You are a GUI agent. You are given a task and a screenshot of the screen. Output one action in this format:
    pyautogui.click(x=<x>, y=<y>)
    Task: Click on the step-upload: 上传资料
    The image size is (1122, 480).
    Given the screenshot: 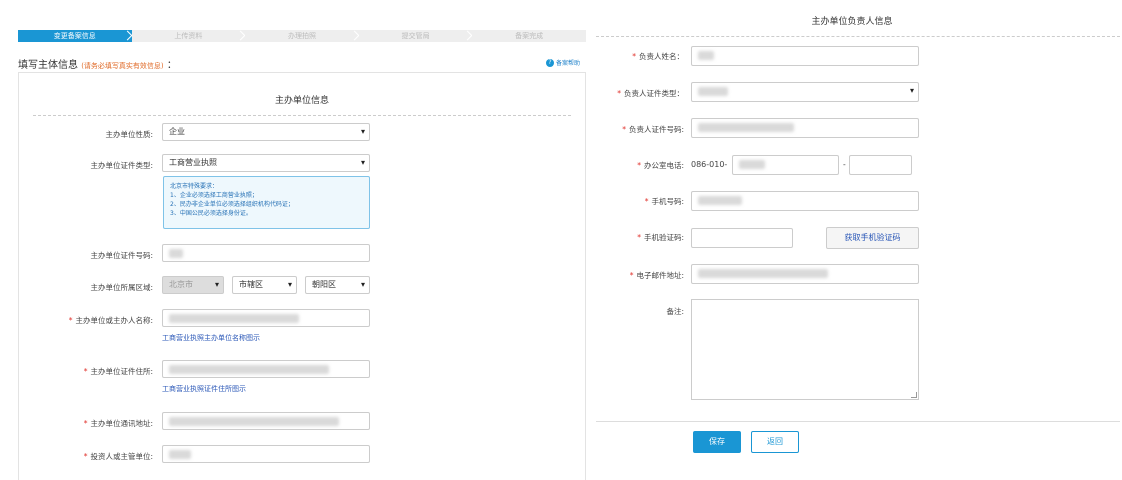 What is the action you would take?
    pyautogui.click(x=188, y=36)
    